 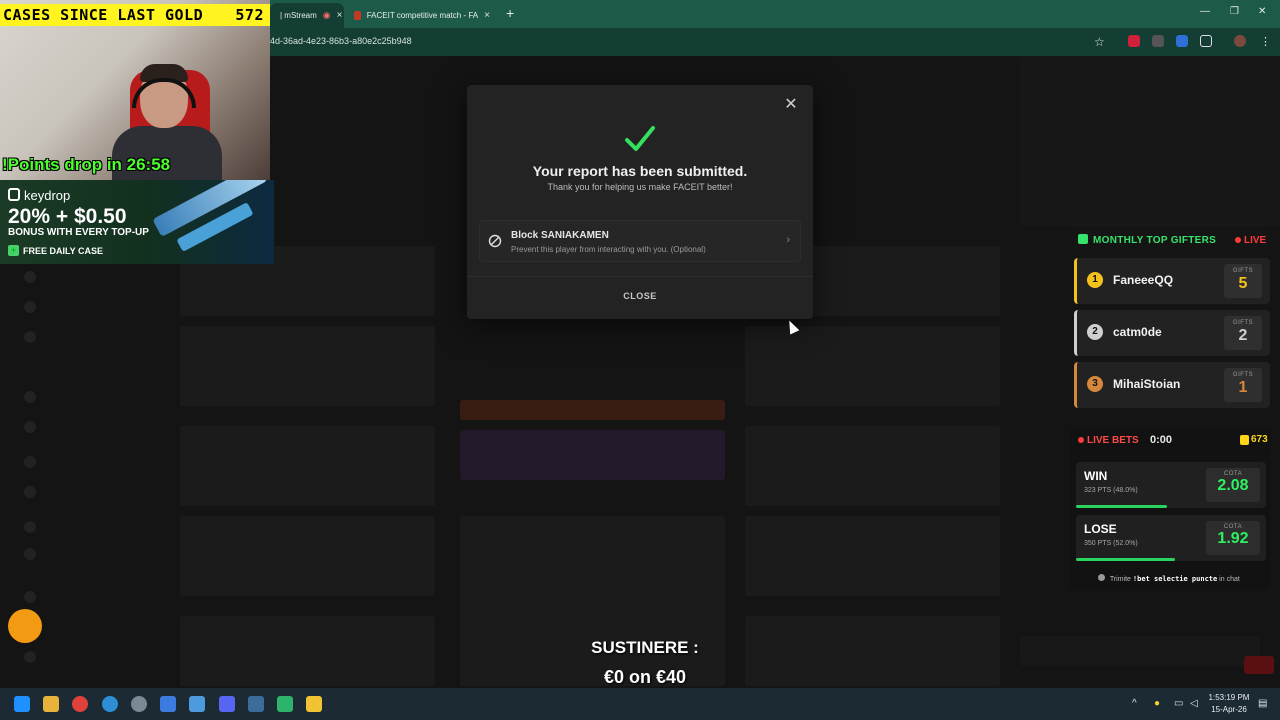 What do you see at coordinates (1172, 281) in the screenshot?
I see `gifter-card: 1 FaneeeQQ GIFTS 5` at bounding box center [1172, 281].